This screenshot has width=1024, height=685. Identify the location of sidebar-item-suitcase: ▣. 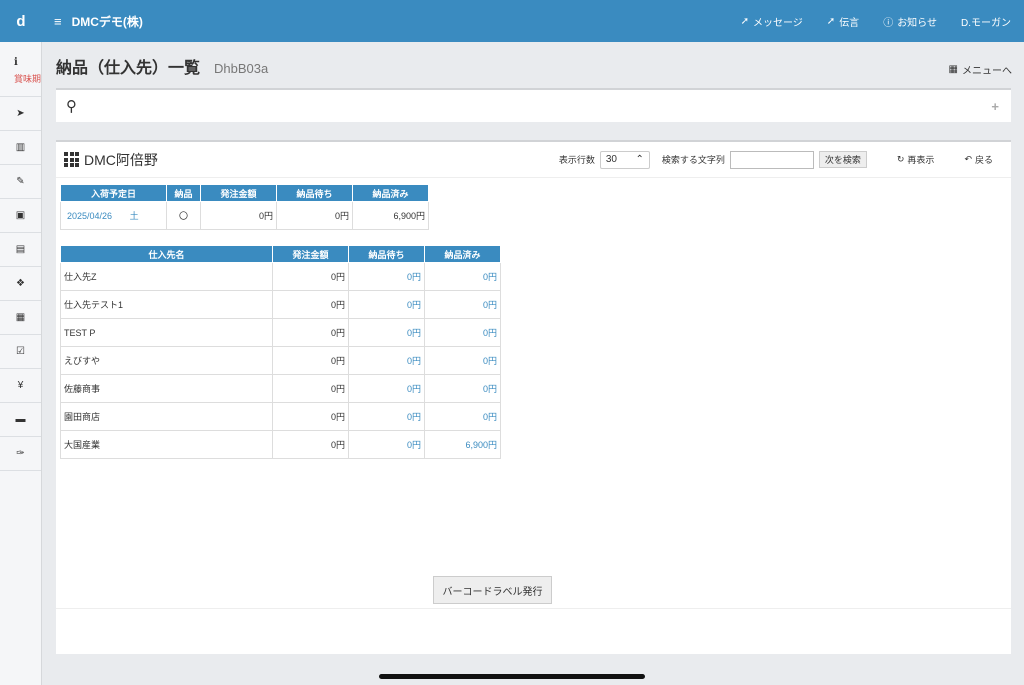
(20, 216).